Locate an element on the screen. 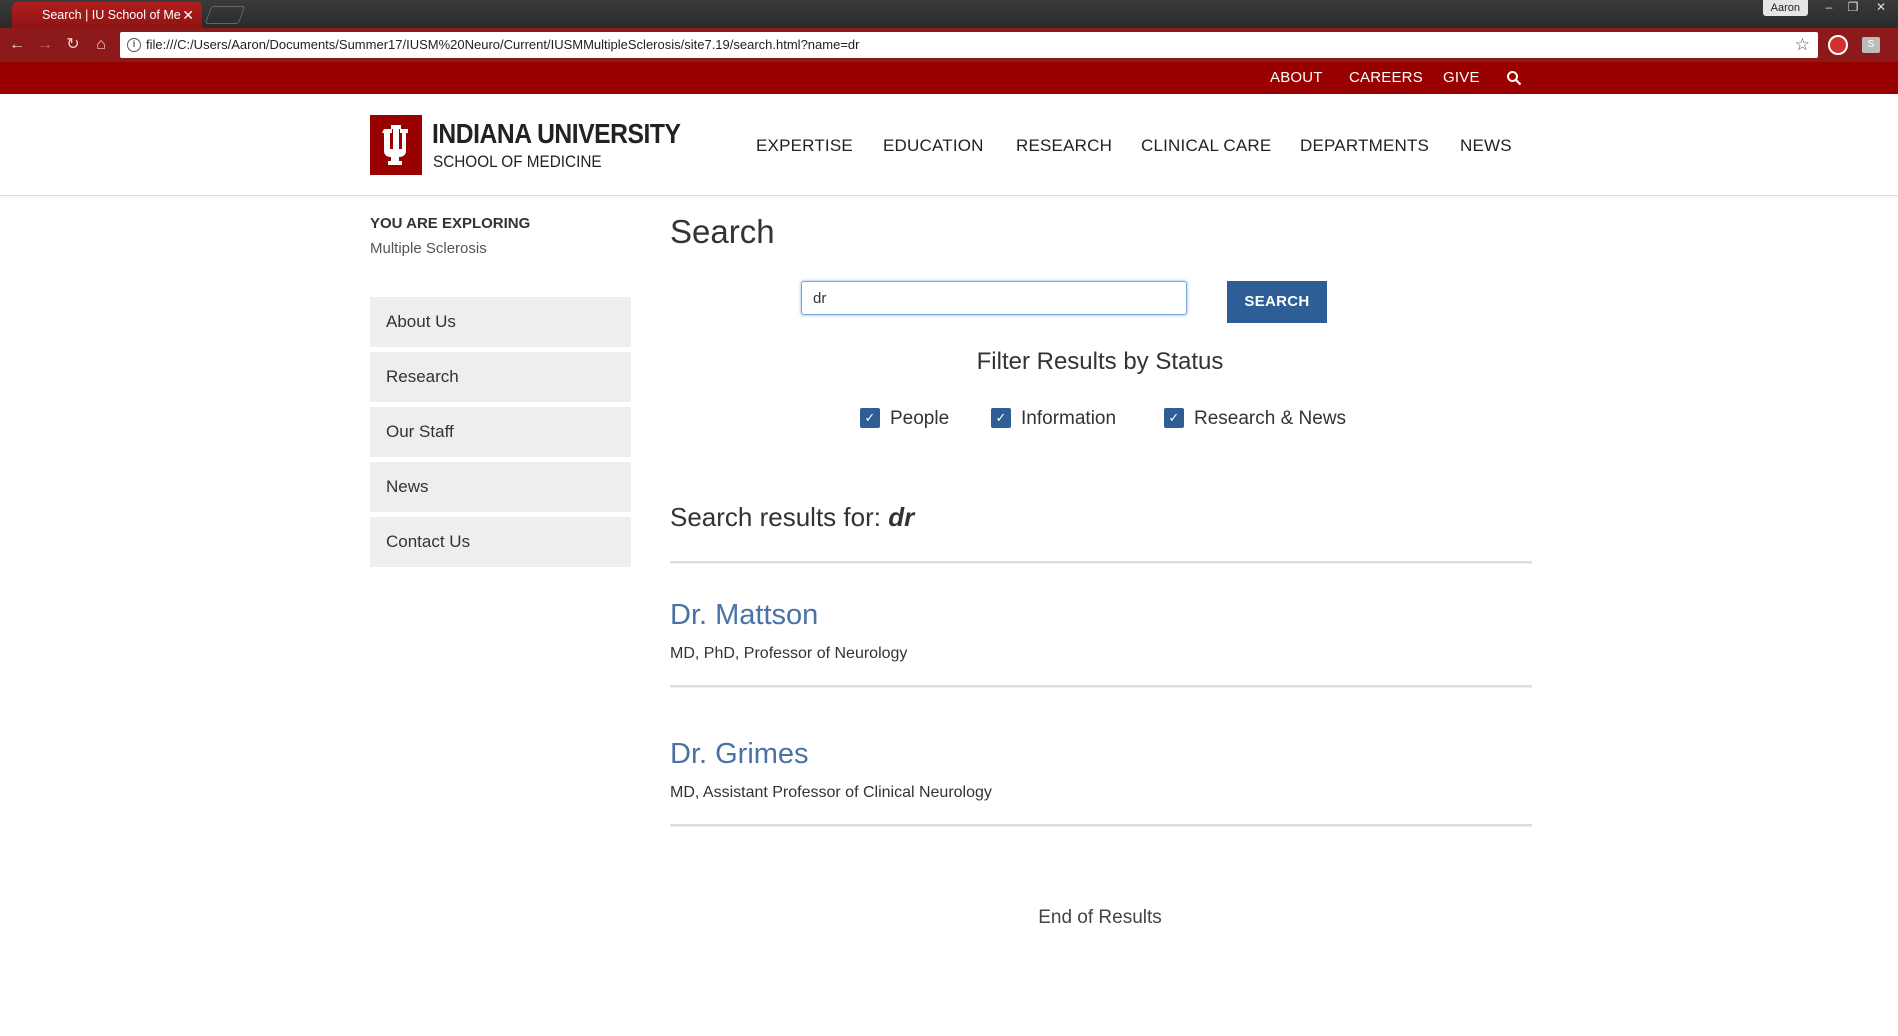 The image size is (1898, 1036). star-icon: ☆ is located at coordinates (1802, 45).